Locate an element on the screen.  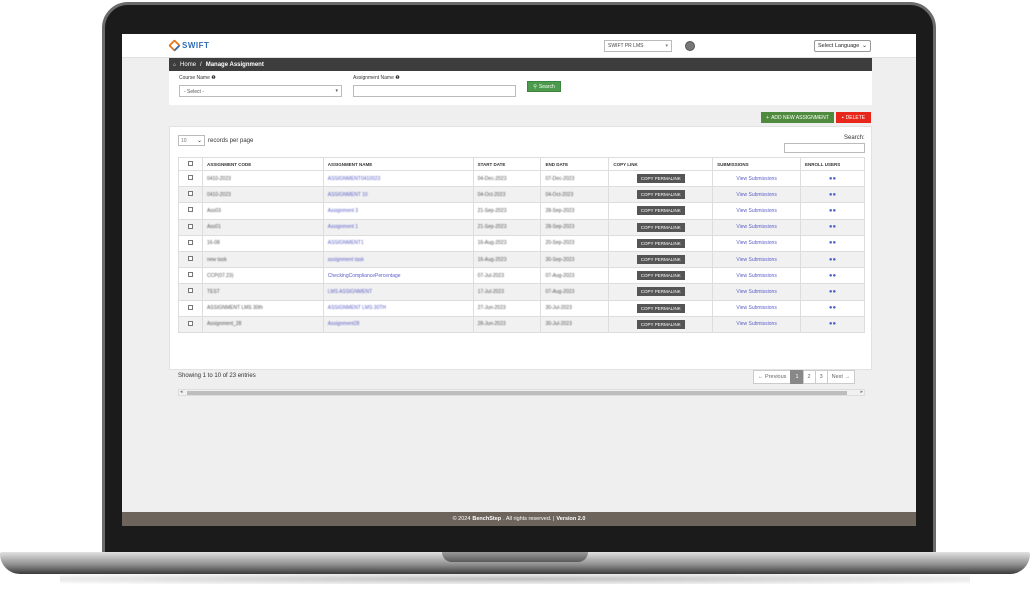
next-page-button: Next → is located at coordinates (840, 377).